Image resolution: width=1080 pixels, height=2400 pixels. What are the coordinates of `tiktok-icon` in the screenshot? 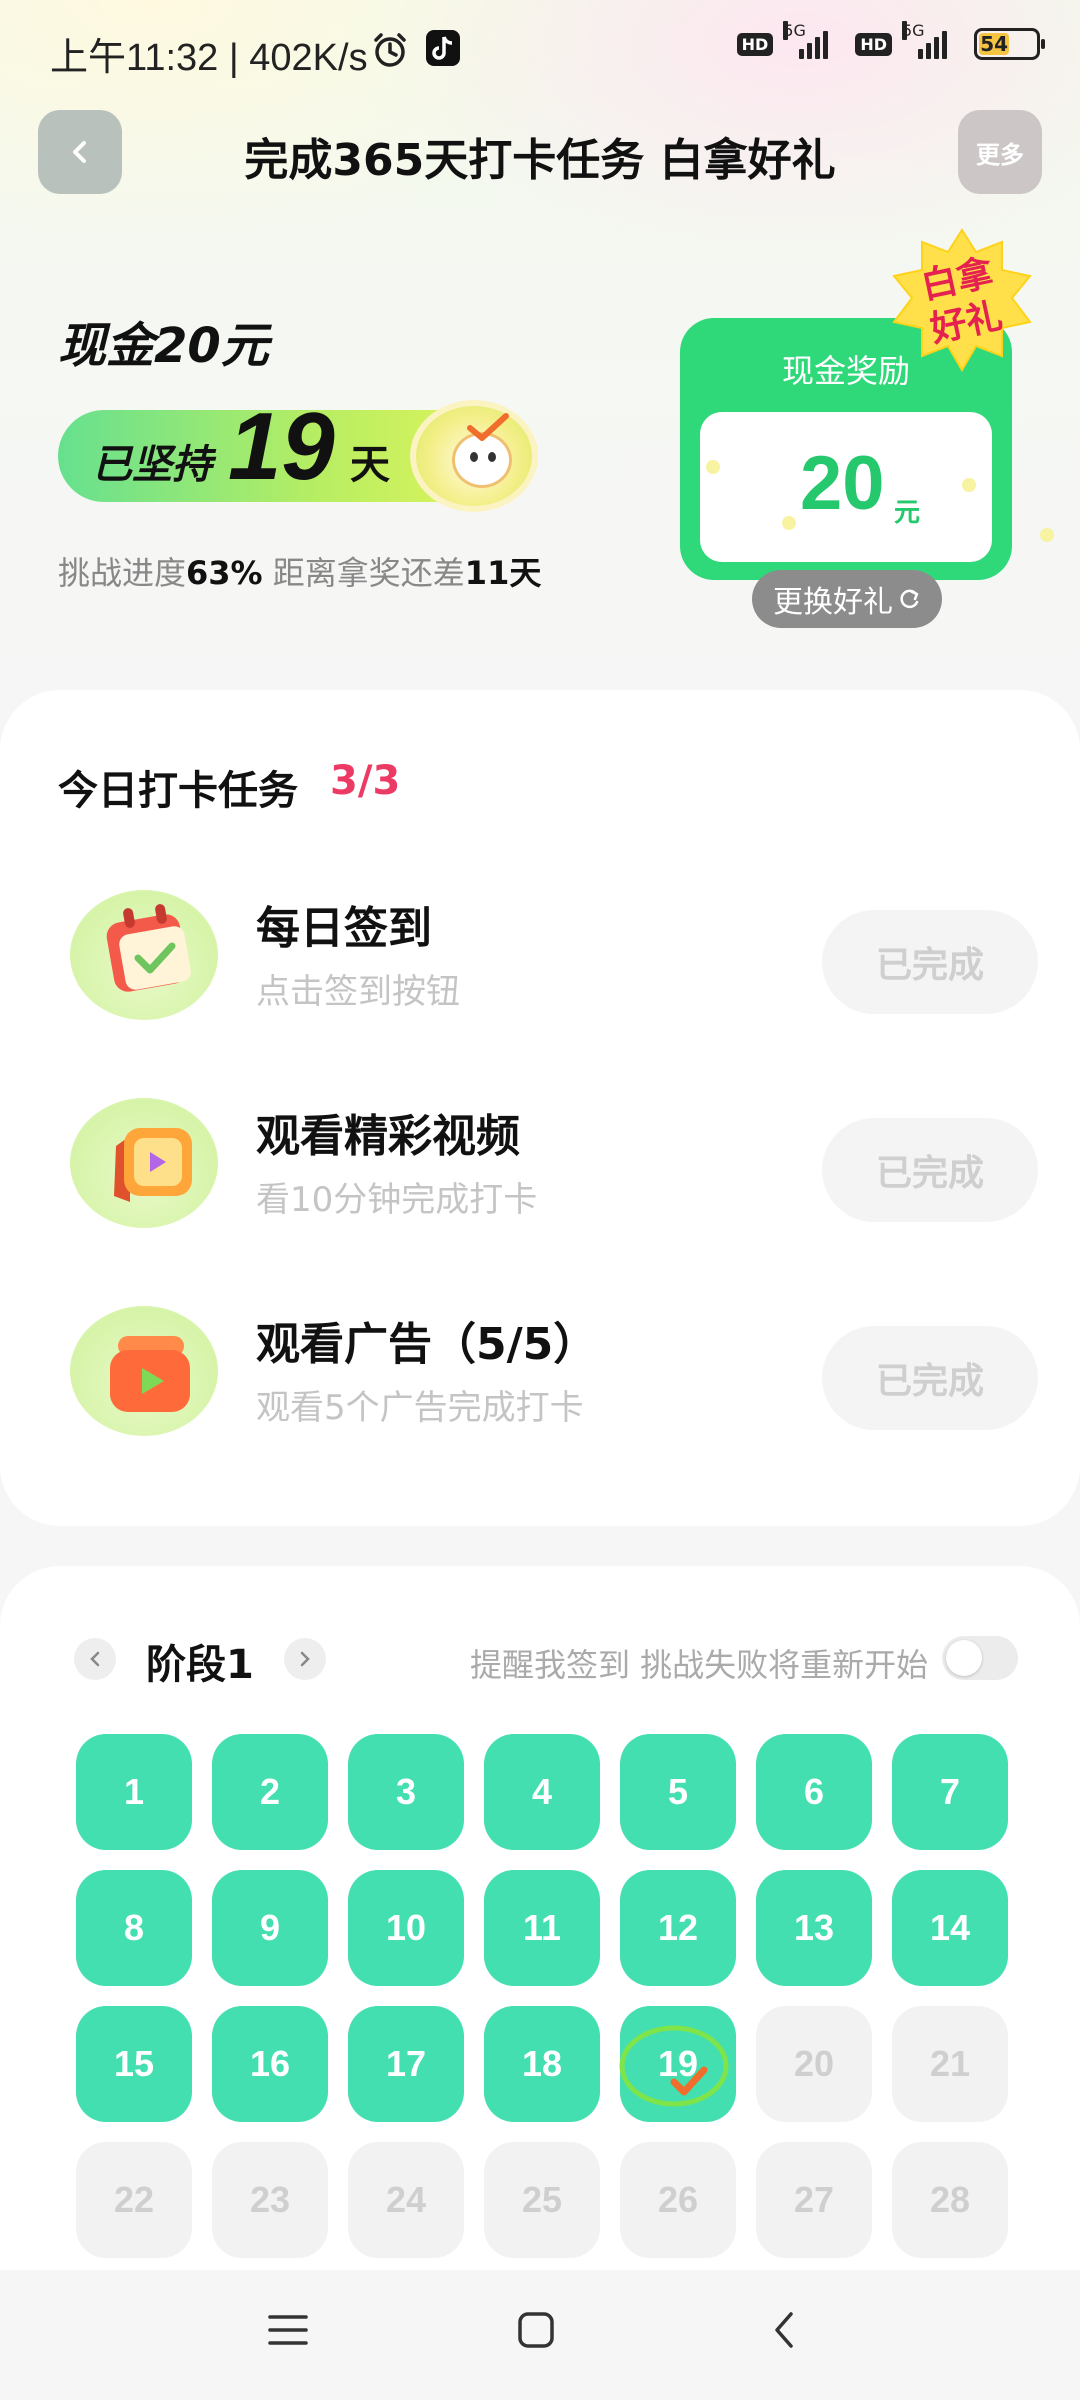 It's located at (443, 50).